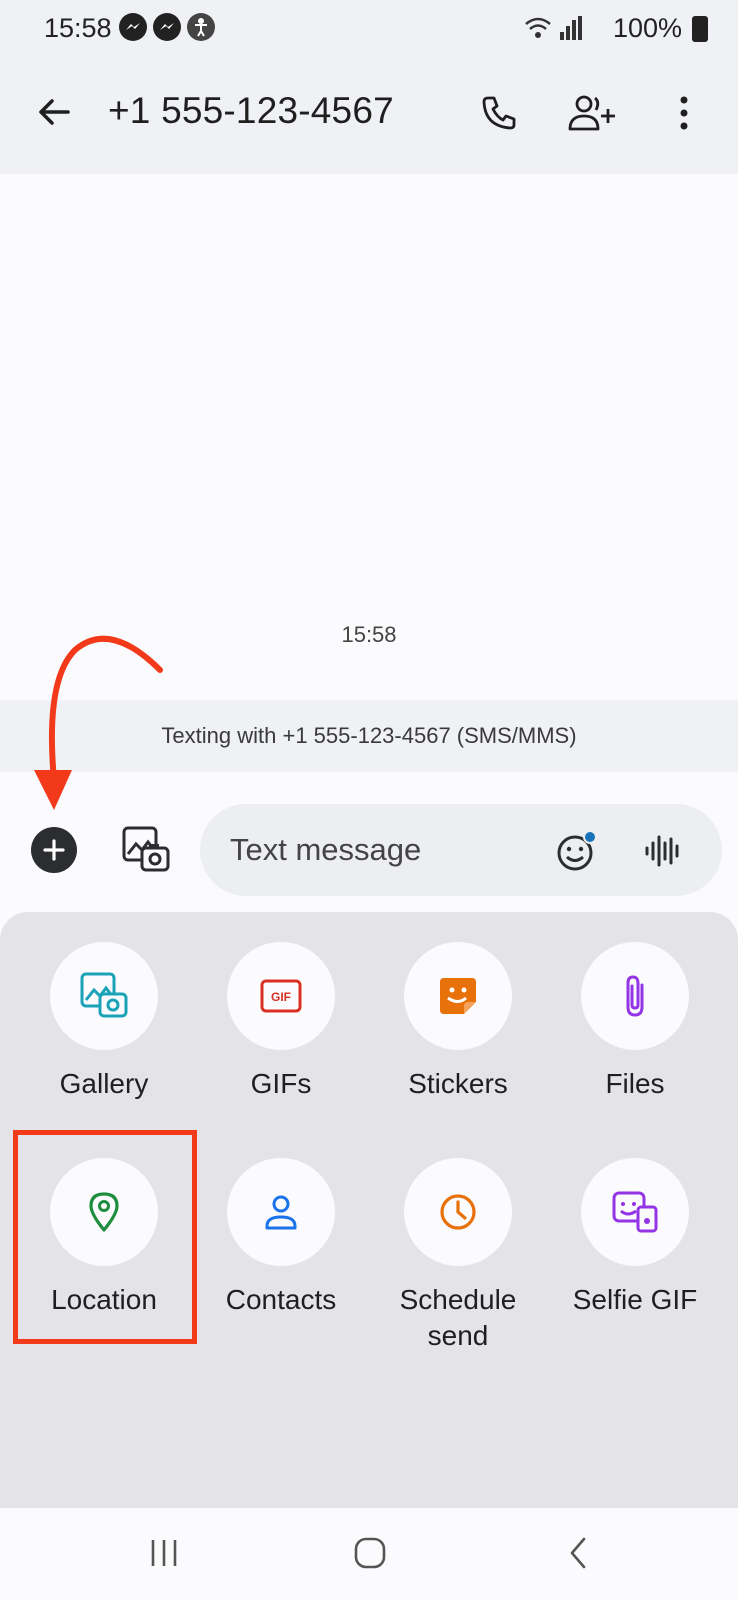  I want to click on attach-label: Schedule send, so click(458, 1317).